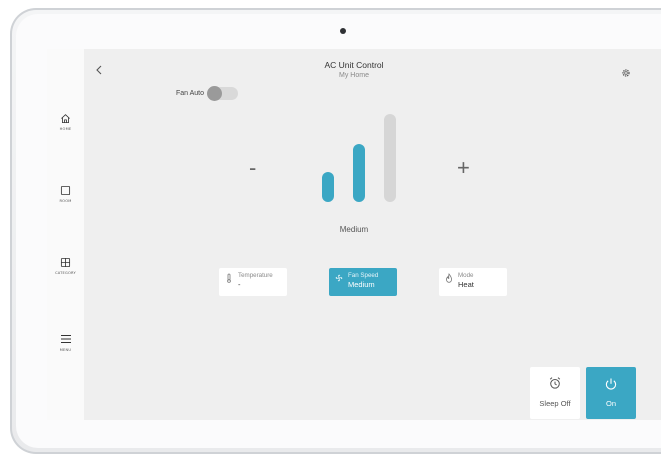  I want to click on sidebar-item-label: HOME, so click(65, 129).